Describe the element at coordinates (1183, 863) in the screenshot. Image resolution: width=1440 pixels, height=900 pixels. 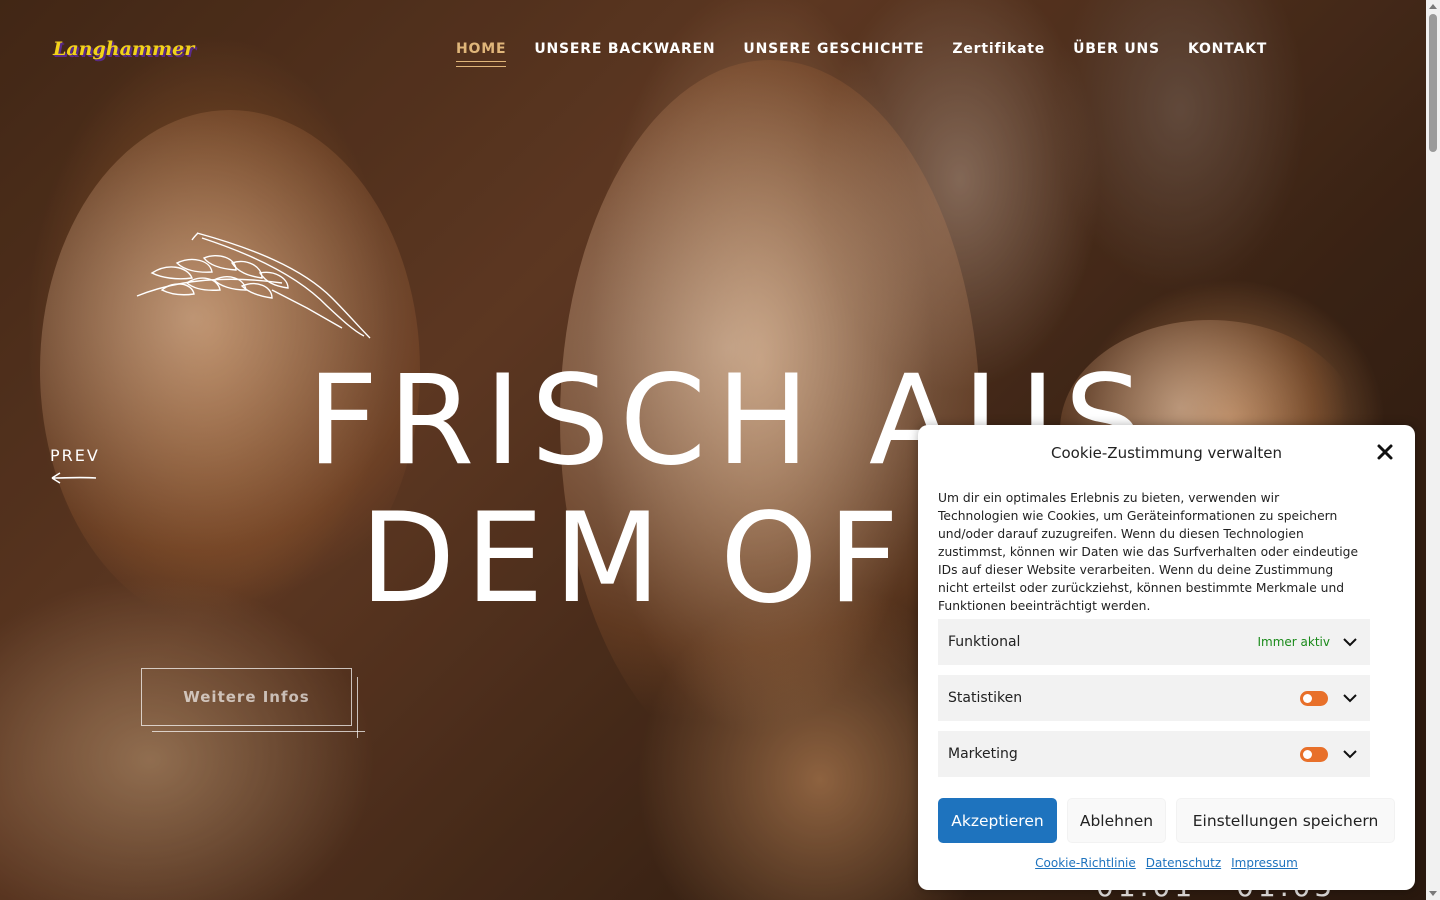
I see `privacy-link: Datenschutz` at that location.